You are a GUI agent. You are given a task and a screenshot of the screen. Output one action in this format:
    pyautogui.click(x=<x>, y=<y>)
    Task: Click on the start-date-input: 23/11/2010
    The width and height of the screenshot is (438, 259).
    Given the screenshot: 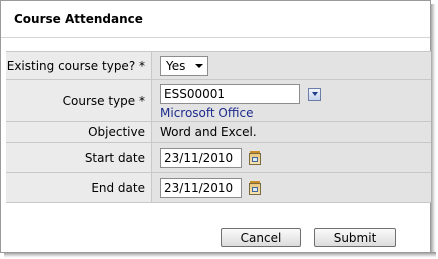 What is the action you would take?
    pyautogui.click(x=201, y=157)
    